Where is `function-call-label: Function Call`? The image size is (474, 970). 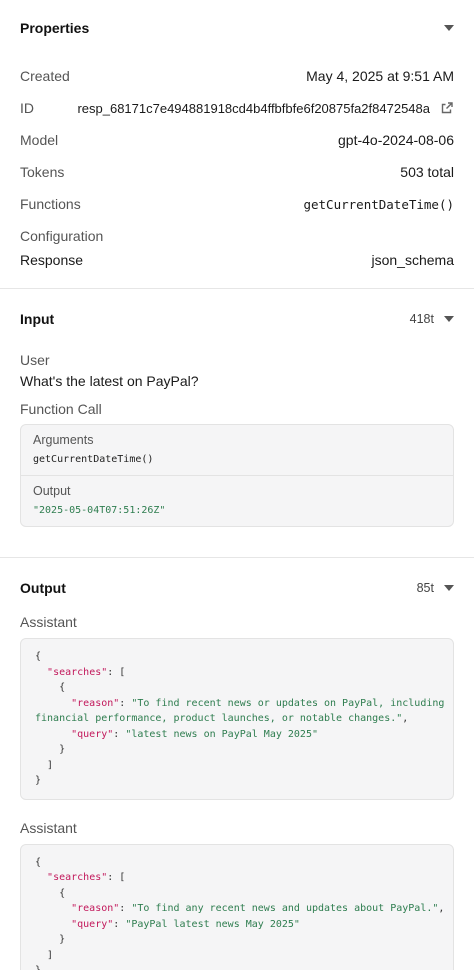
function-call-label: Function Call is located at coordinates (61, 409).